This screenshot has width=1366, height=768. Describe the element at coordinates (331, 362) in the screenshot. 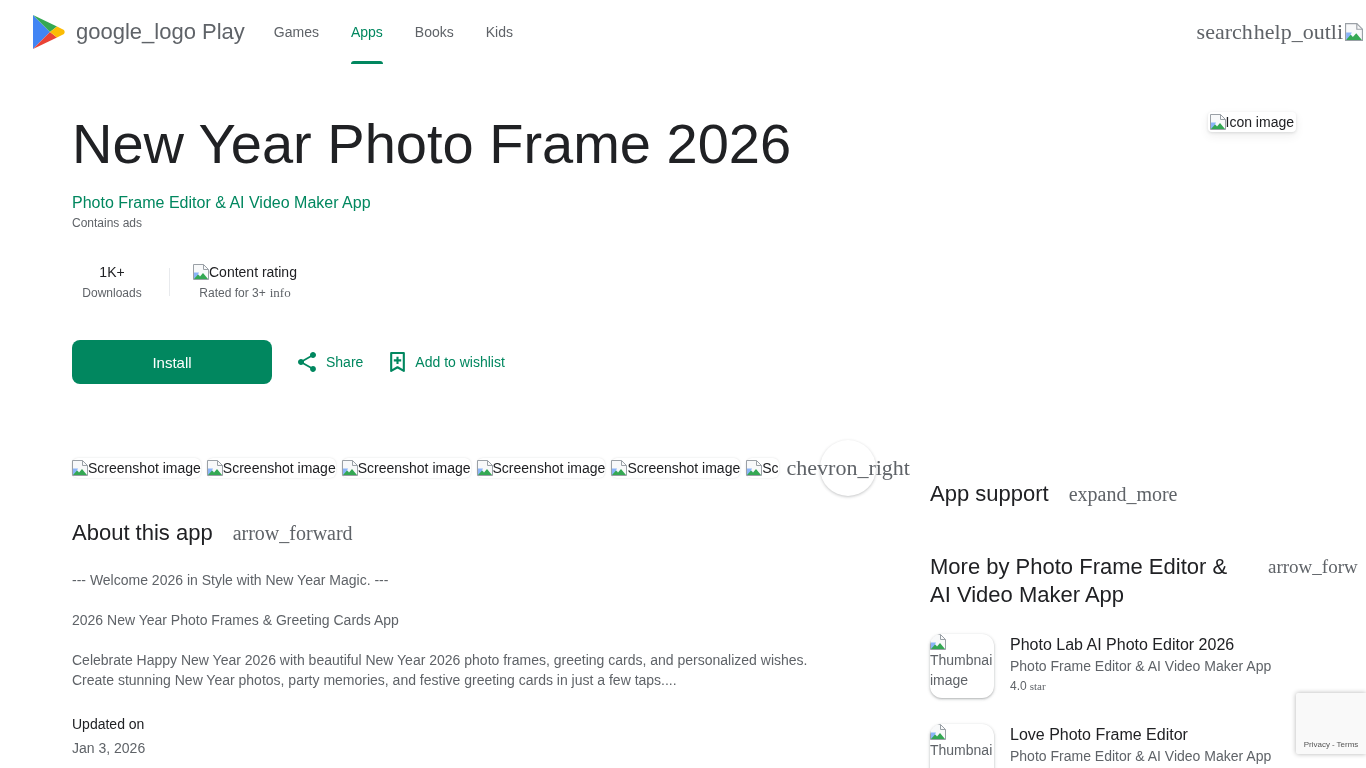

I see `share-button: Share` at that location.